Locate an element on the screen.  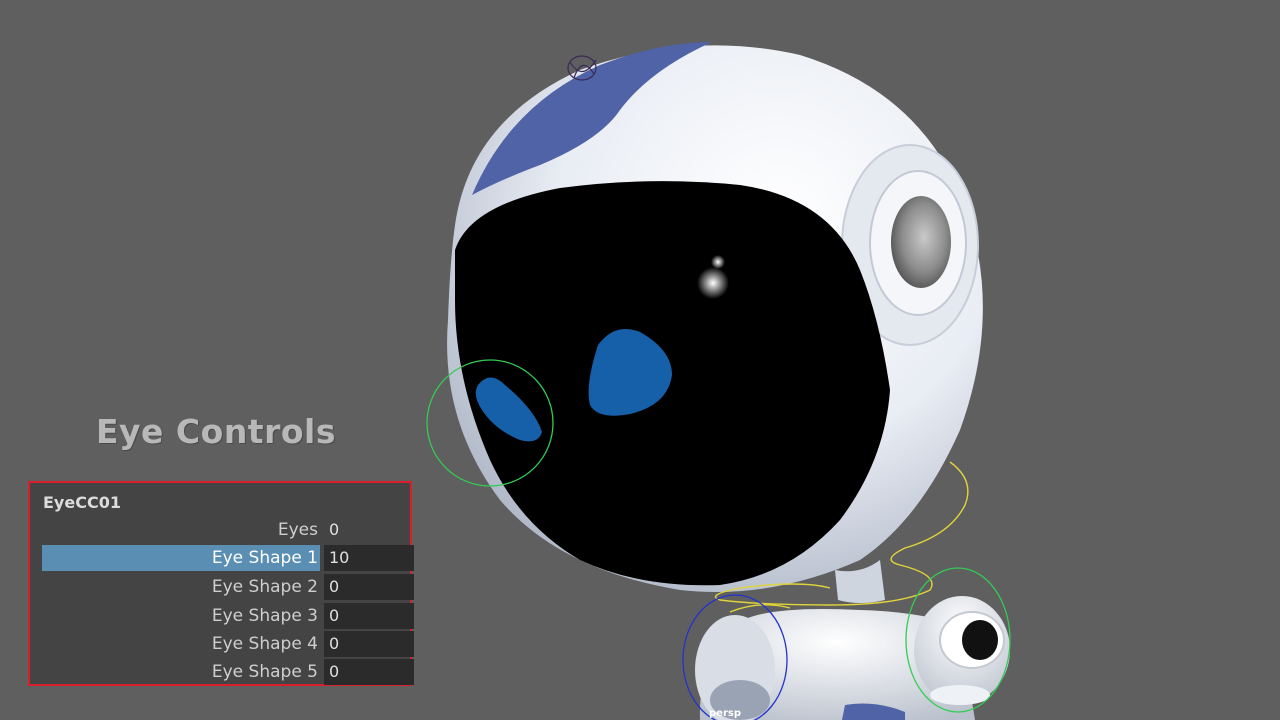
attribute-label: Eyes is located at coordinates (181, 530).